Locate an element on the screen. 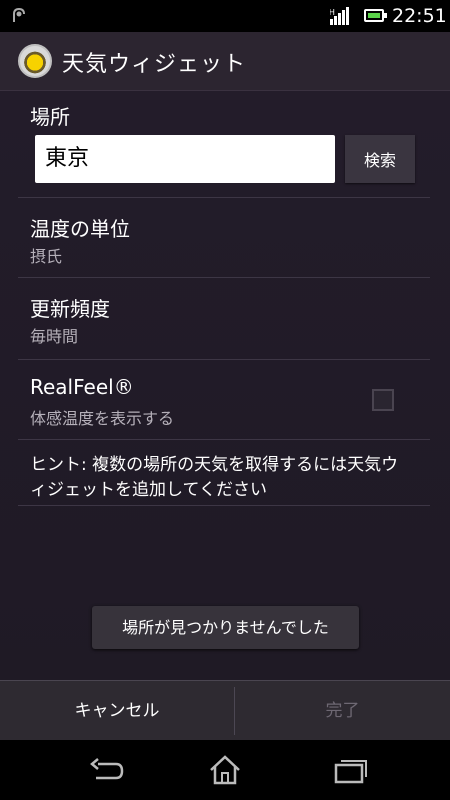  dialog-buttons: キャンセル 完了 is located at coordinates (225, 710).